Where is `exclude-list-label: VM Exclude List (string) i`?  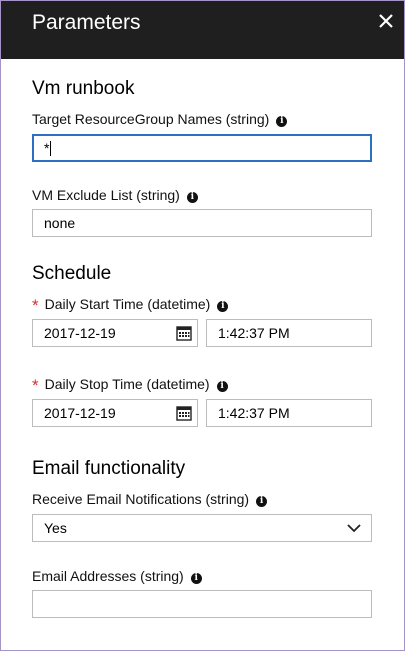 exclude-list-label: VM Exclude List (string) i is located at coordinates (115, 195).